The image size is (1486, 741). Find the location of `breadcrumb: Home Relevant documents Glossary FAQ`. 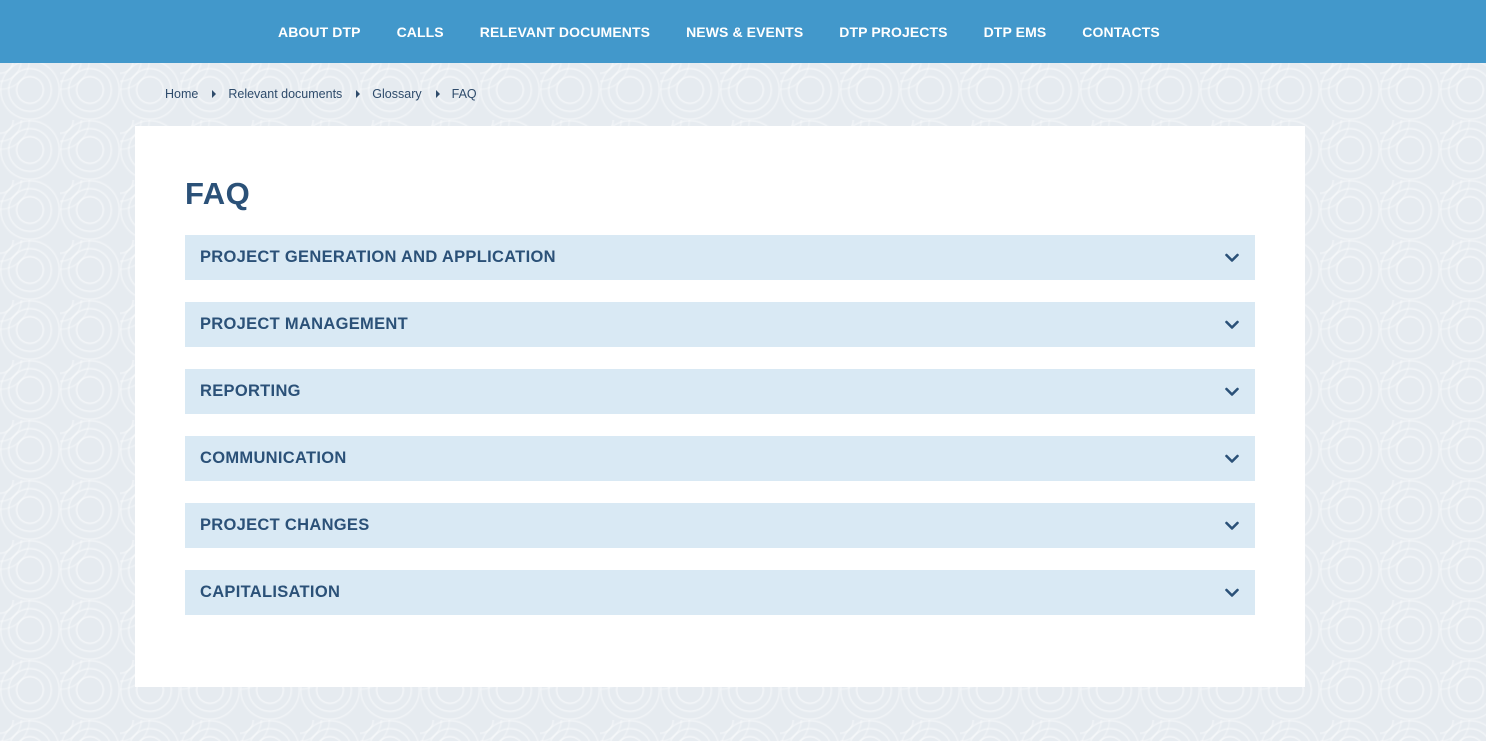

breadcrumb: Home Relevant documents Glossary FAQ is located at coordinates (321, 94).